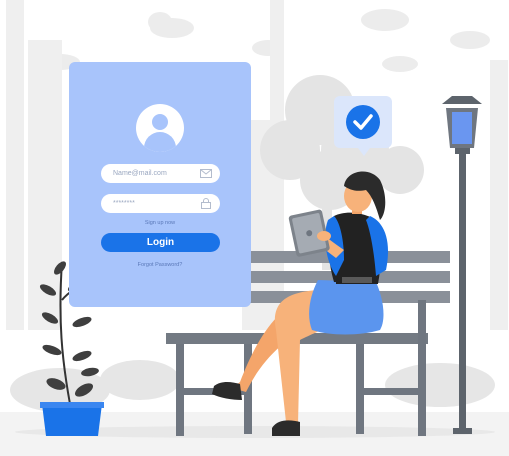  I want to click on signup-link: Sign up now, so click(160, 223).